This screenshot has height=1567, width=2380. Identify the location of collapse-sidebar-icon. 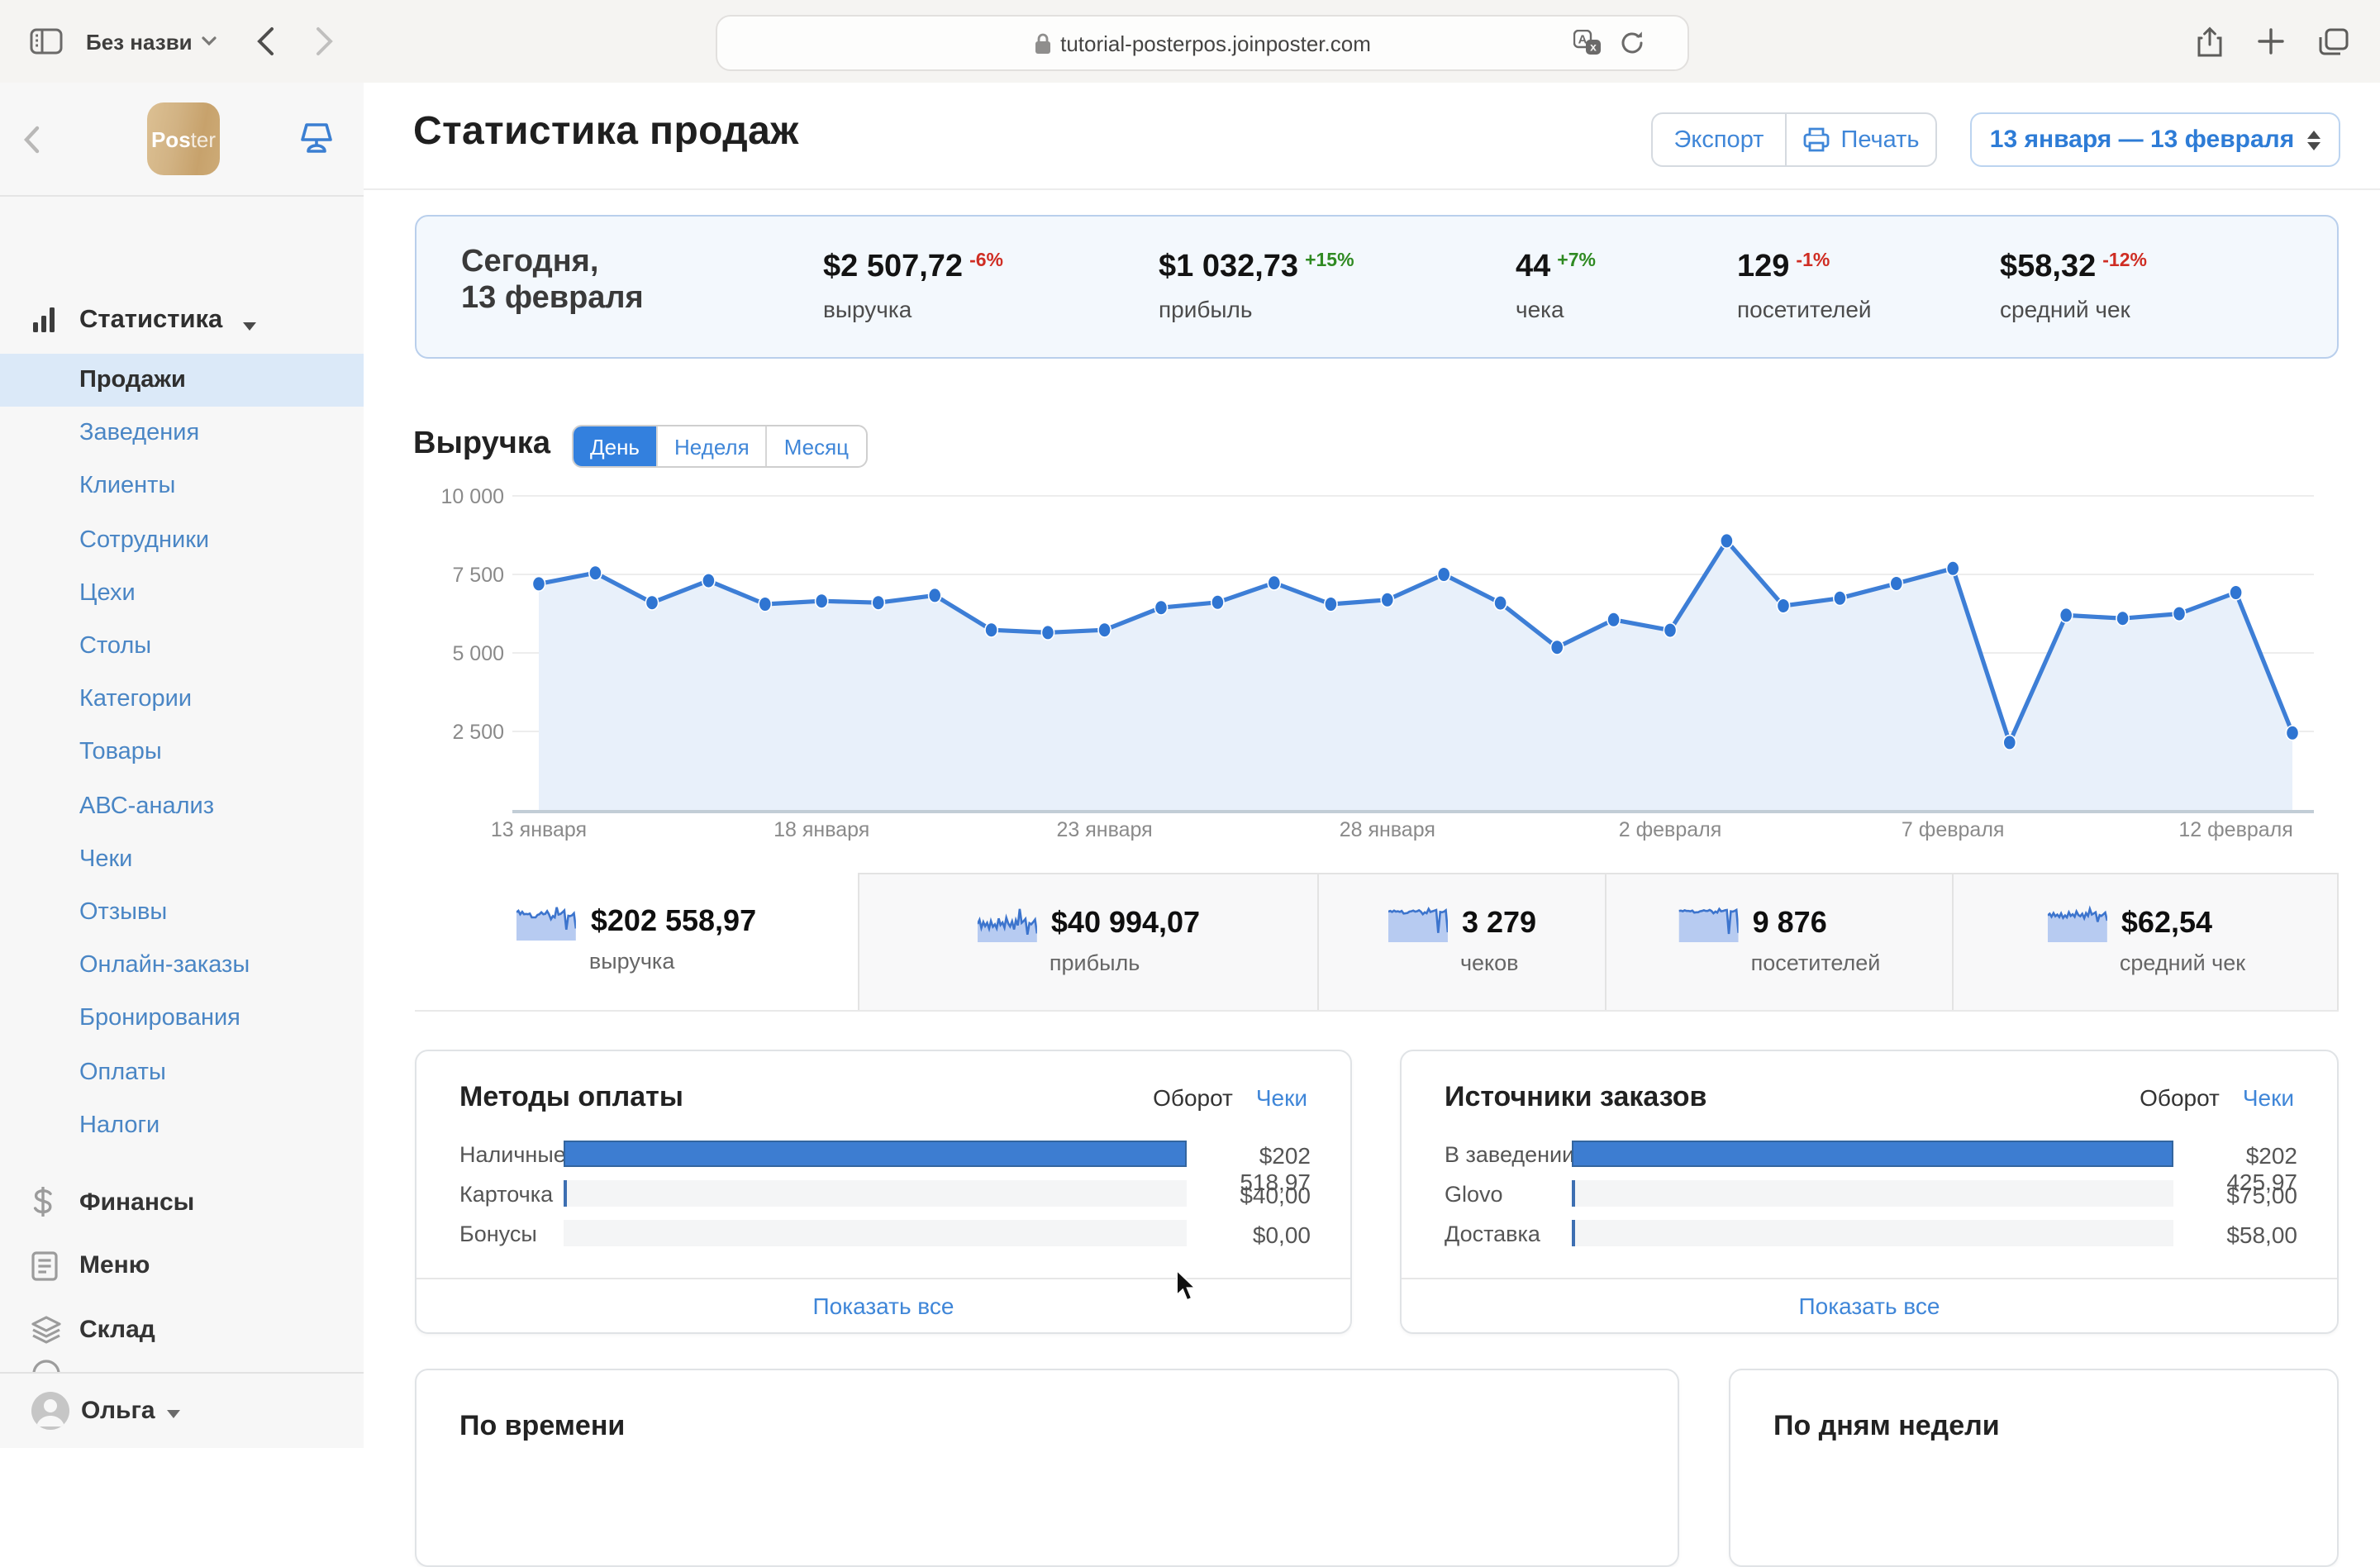
(31, 140).